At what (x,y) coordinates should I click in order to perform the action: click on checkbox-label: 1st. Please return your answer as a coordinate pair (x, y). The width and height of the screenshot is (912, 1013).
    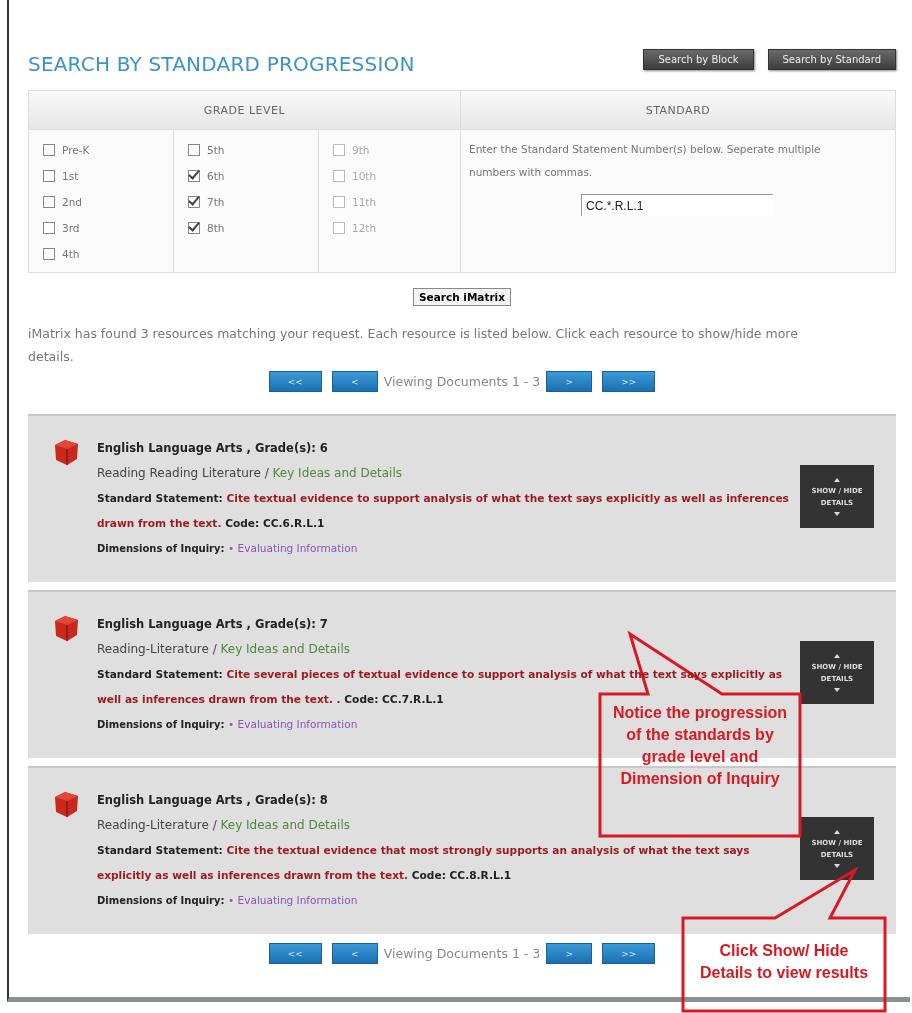
    Looking at the image, I should click on (70, 175).